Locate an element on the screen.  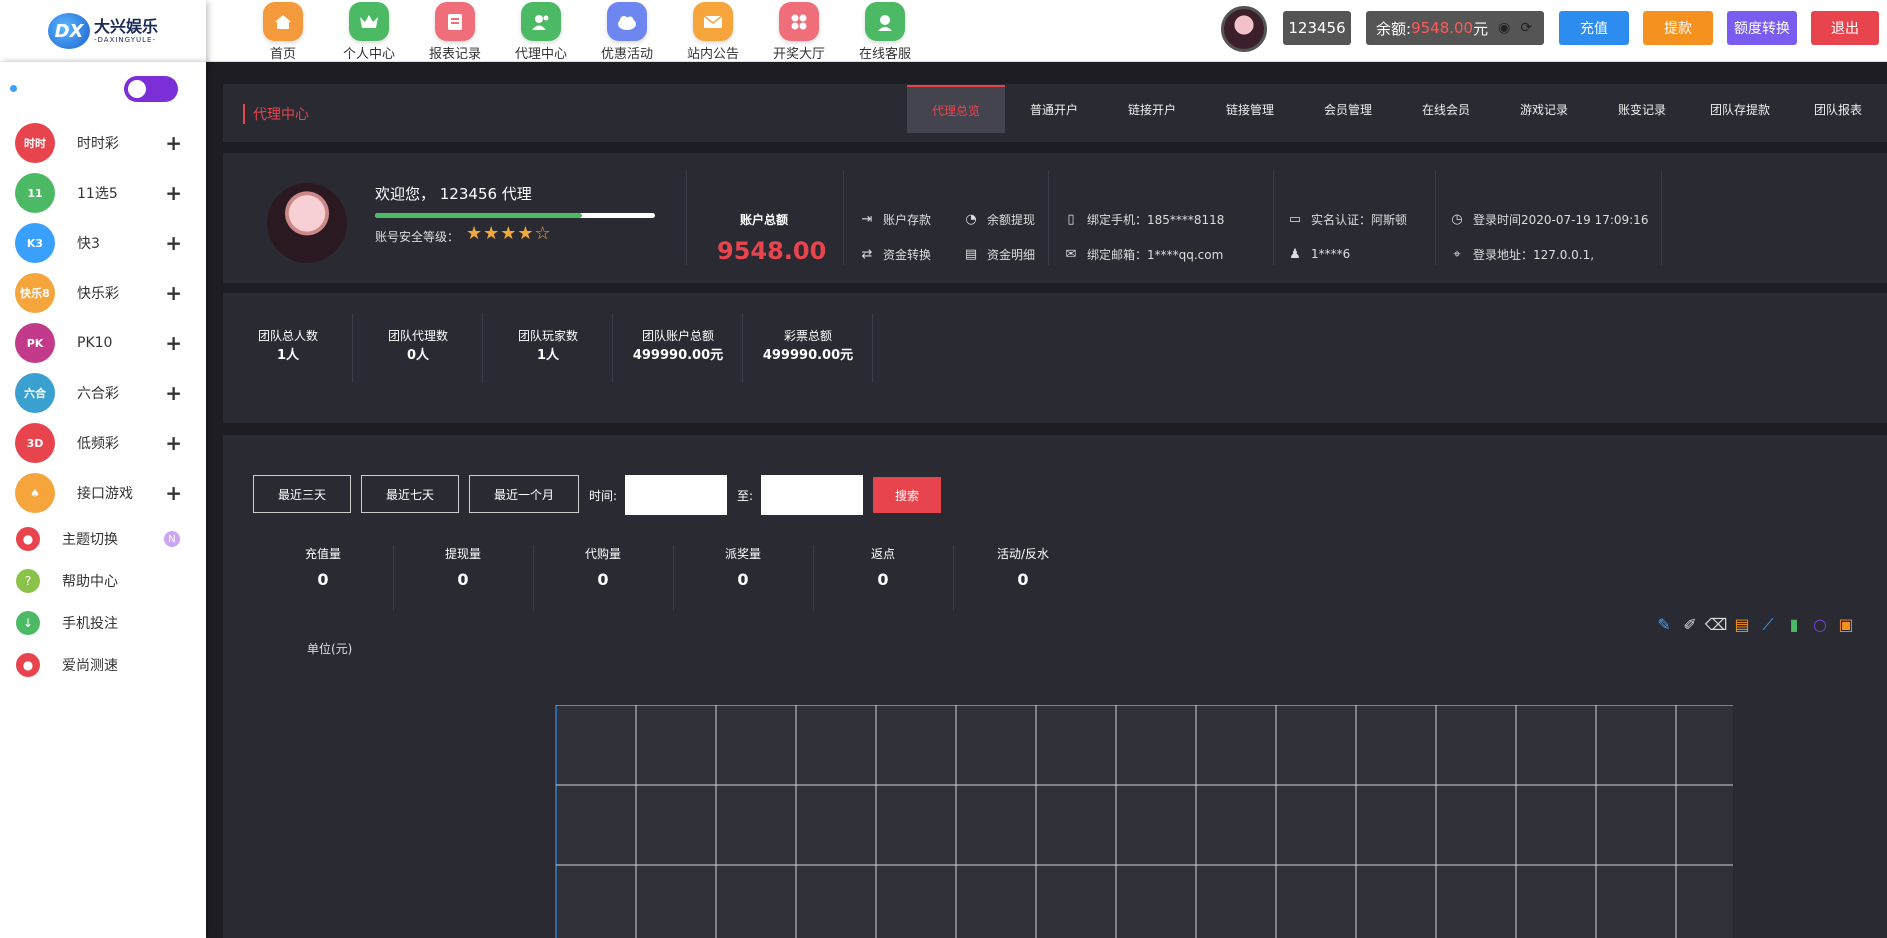
bar-chart-icon: ▮ is located at coordinates (1794, 625).